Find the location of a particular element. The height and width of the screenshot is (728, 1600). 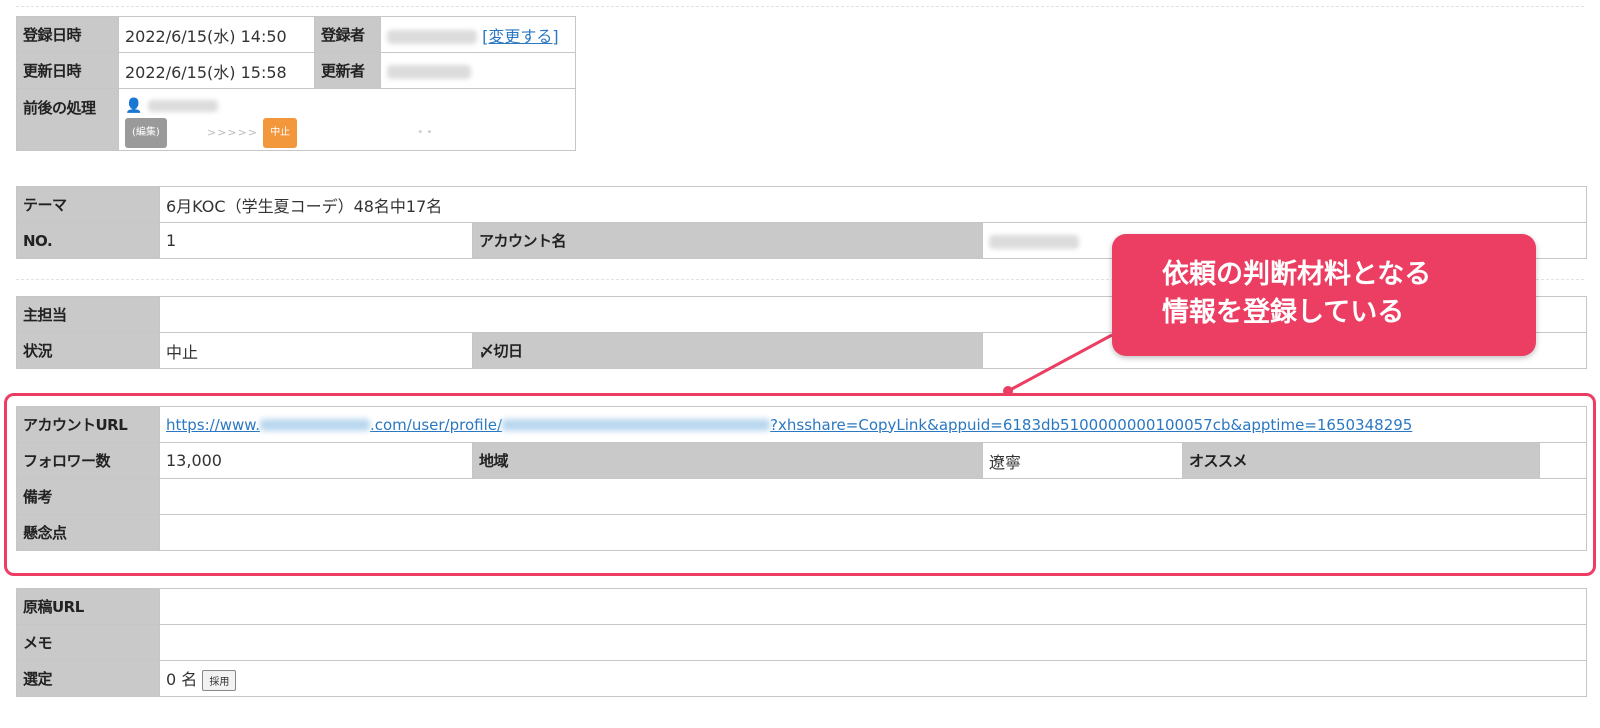

selection-label: 選定 is located at coordinates (88, 678).